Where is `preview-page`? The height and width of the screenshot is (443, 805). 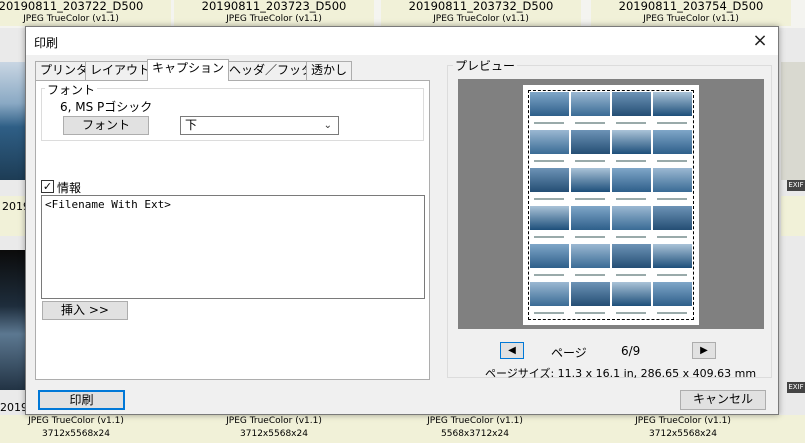
preview-page is located at coordinates (611, 205).